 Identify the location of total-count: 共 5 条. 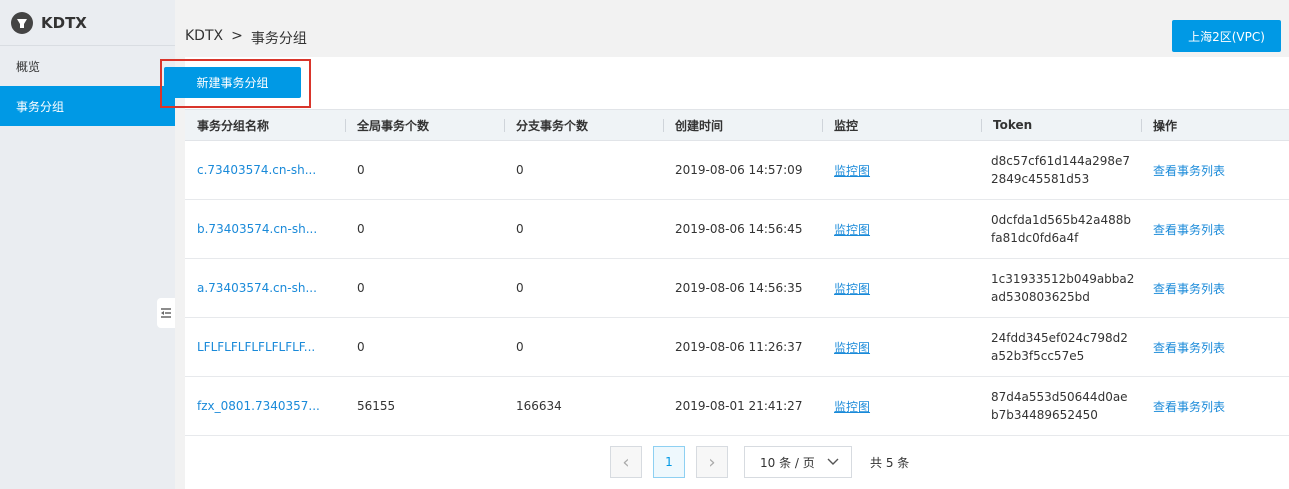
(890, 462).